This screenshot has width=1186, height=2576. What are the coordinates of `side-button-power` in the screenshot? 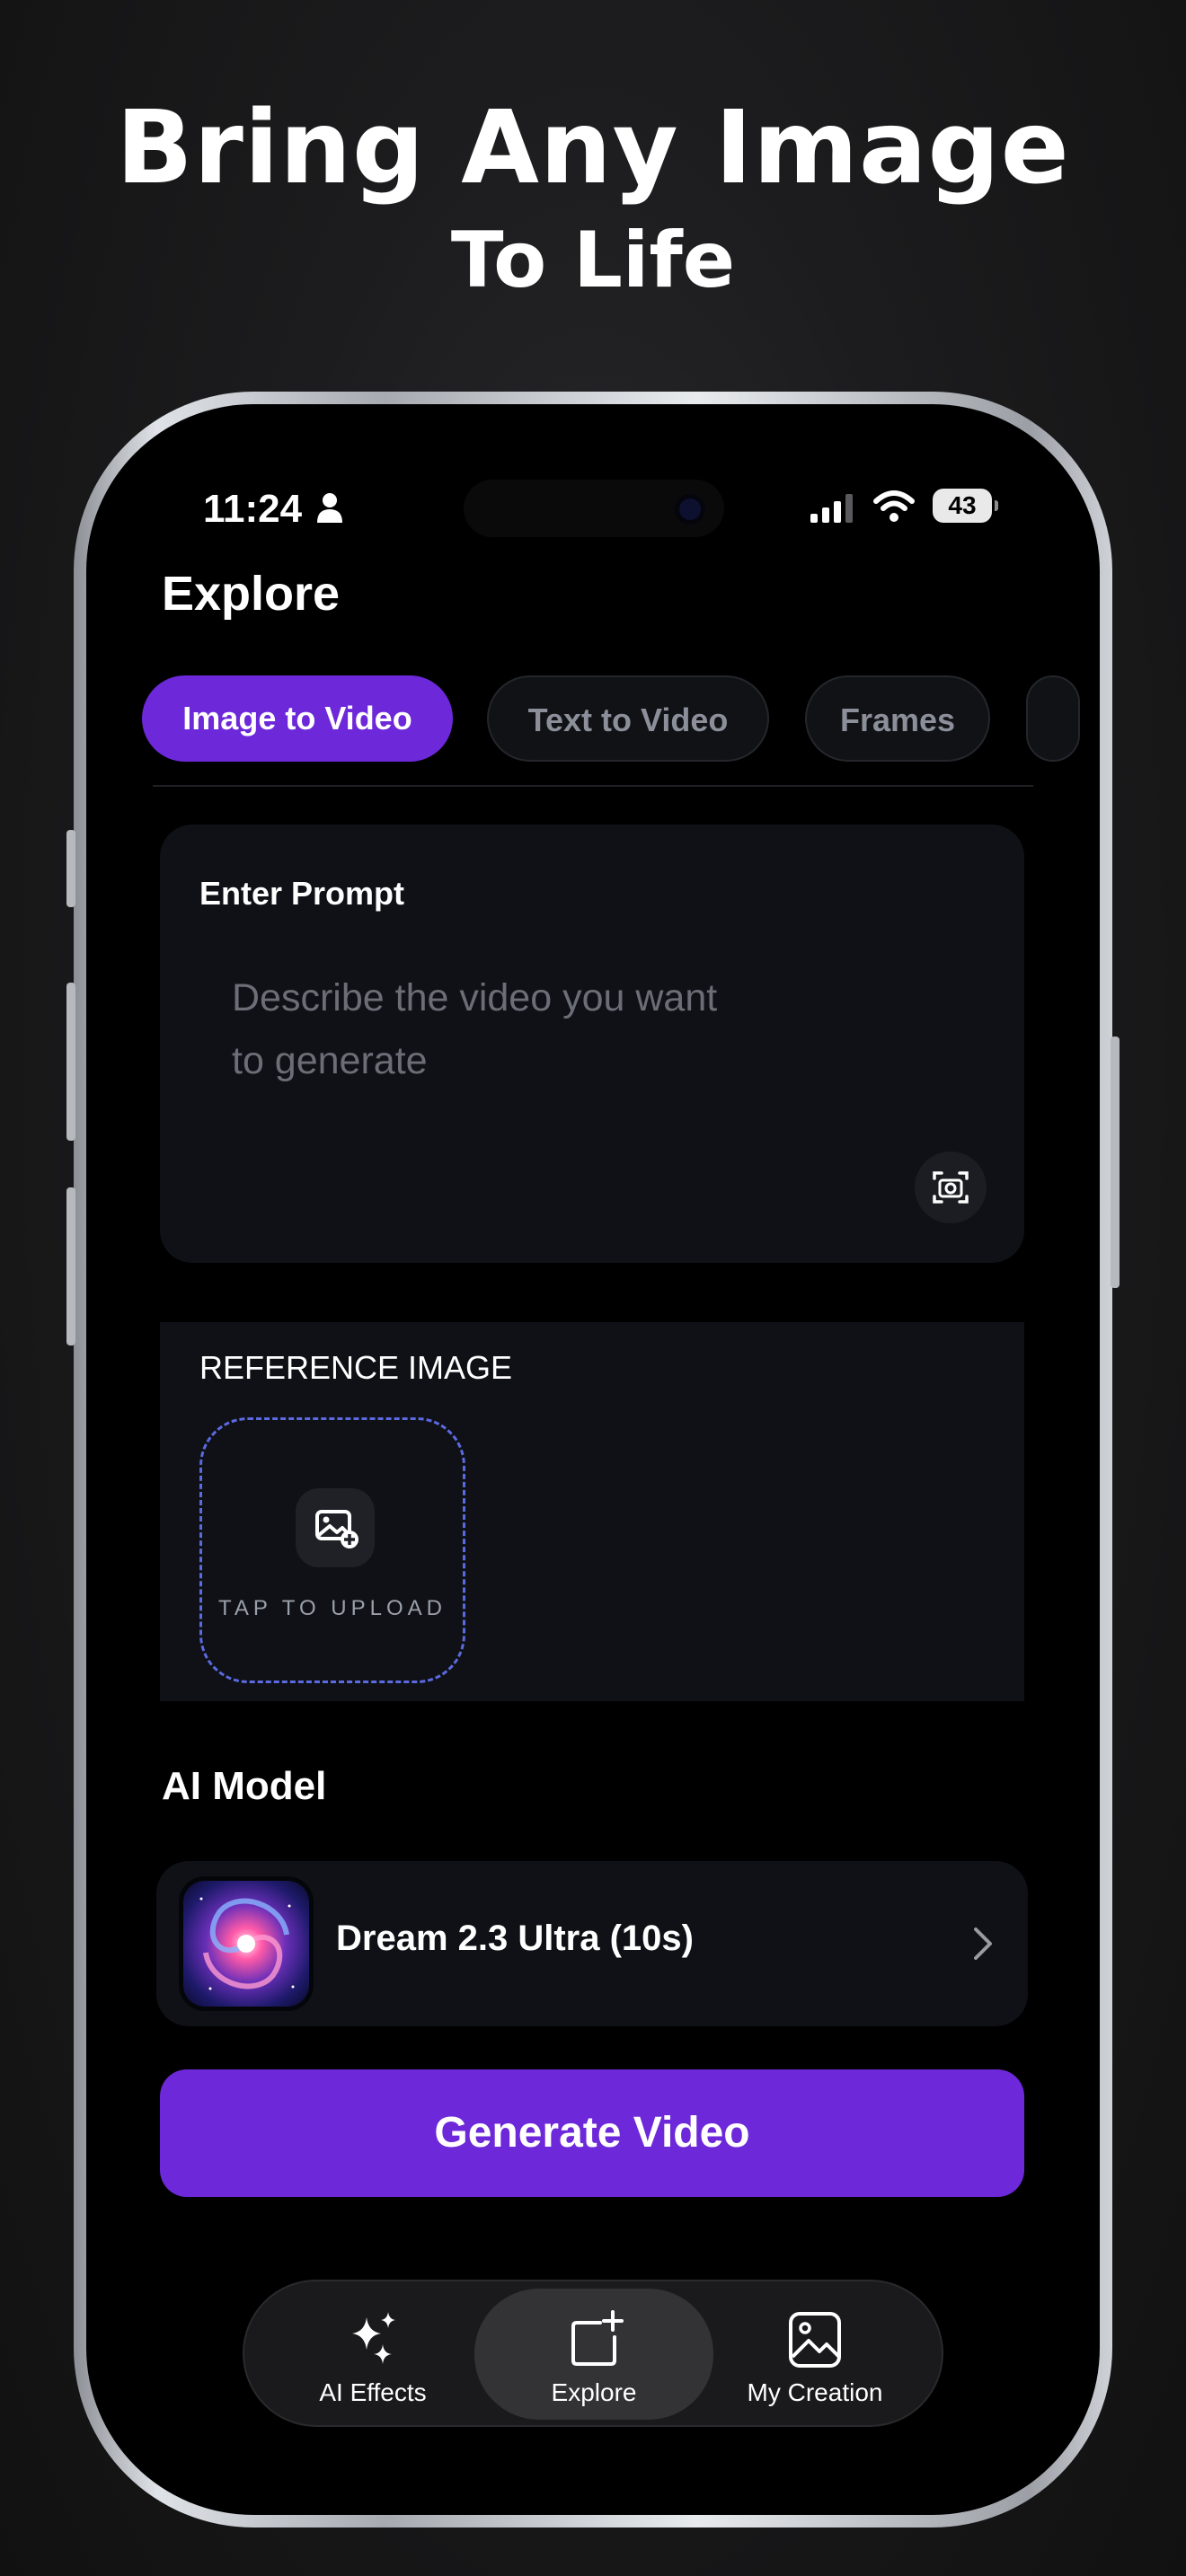 It's located at (1115, 1162).